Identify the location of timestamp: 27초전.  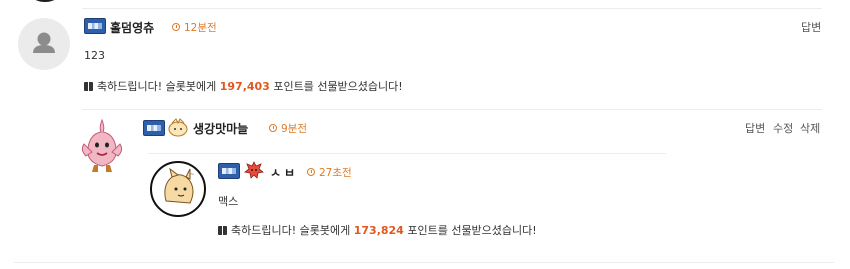
(329, 172).